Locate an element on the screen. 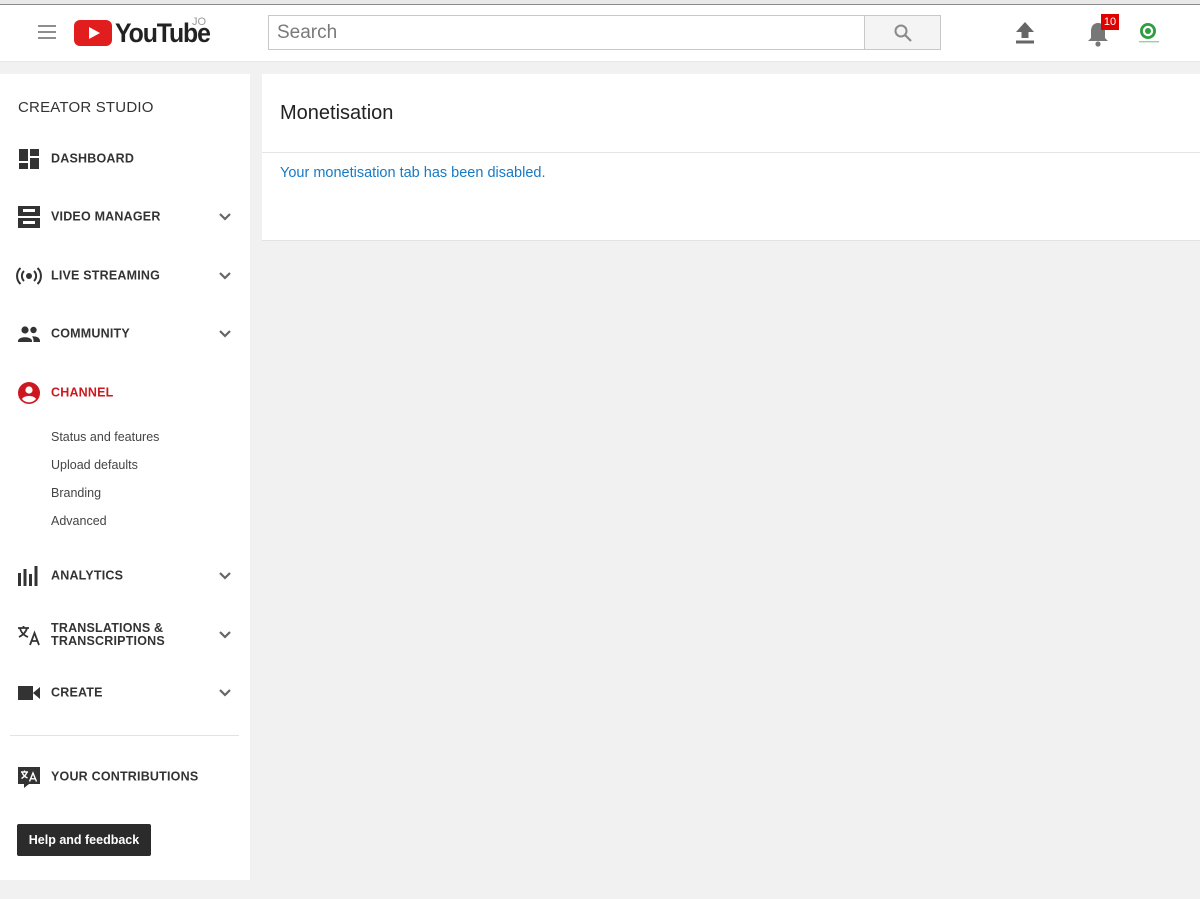 The height and width of the screenshot is (899, 1200). upload-icon is located at coordinates (1025, 33).